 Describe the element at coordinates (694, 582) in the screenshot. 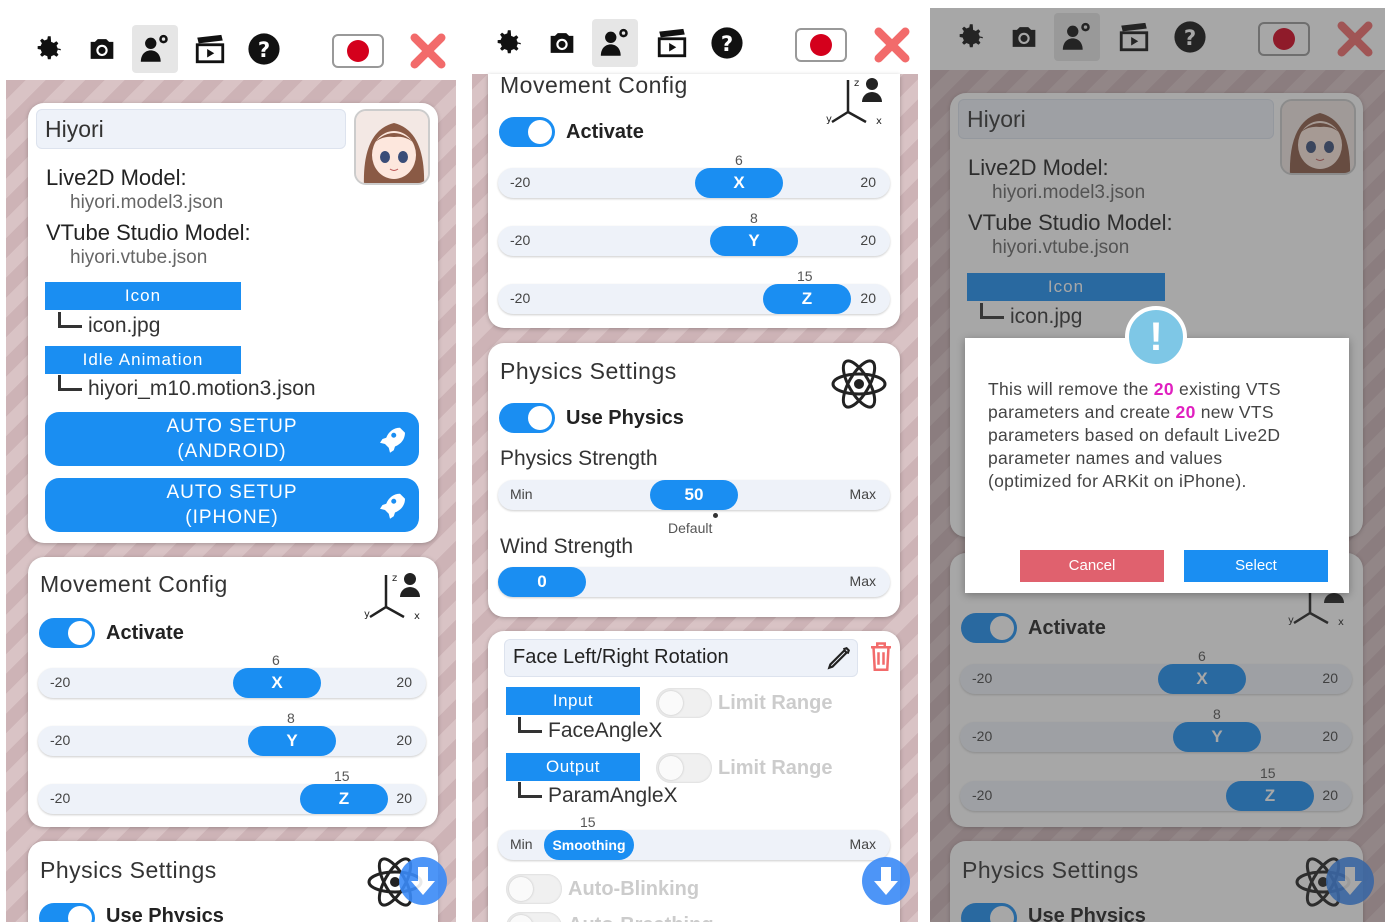

I see `wind-strength-slider: Max 0` at that location.